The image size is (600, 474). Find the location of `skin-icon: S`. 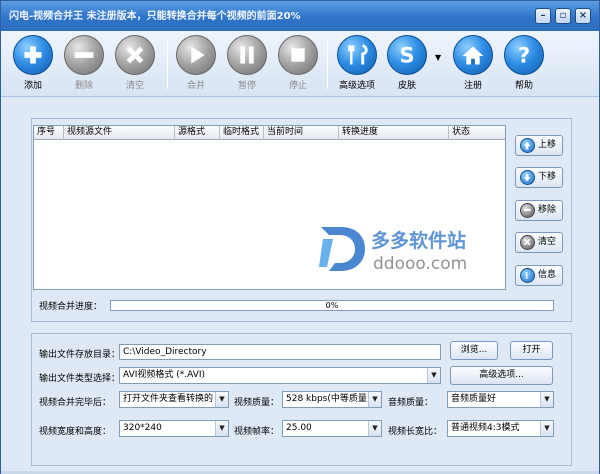

skin-icon: S is located at coordinates (407, 55).